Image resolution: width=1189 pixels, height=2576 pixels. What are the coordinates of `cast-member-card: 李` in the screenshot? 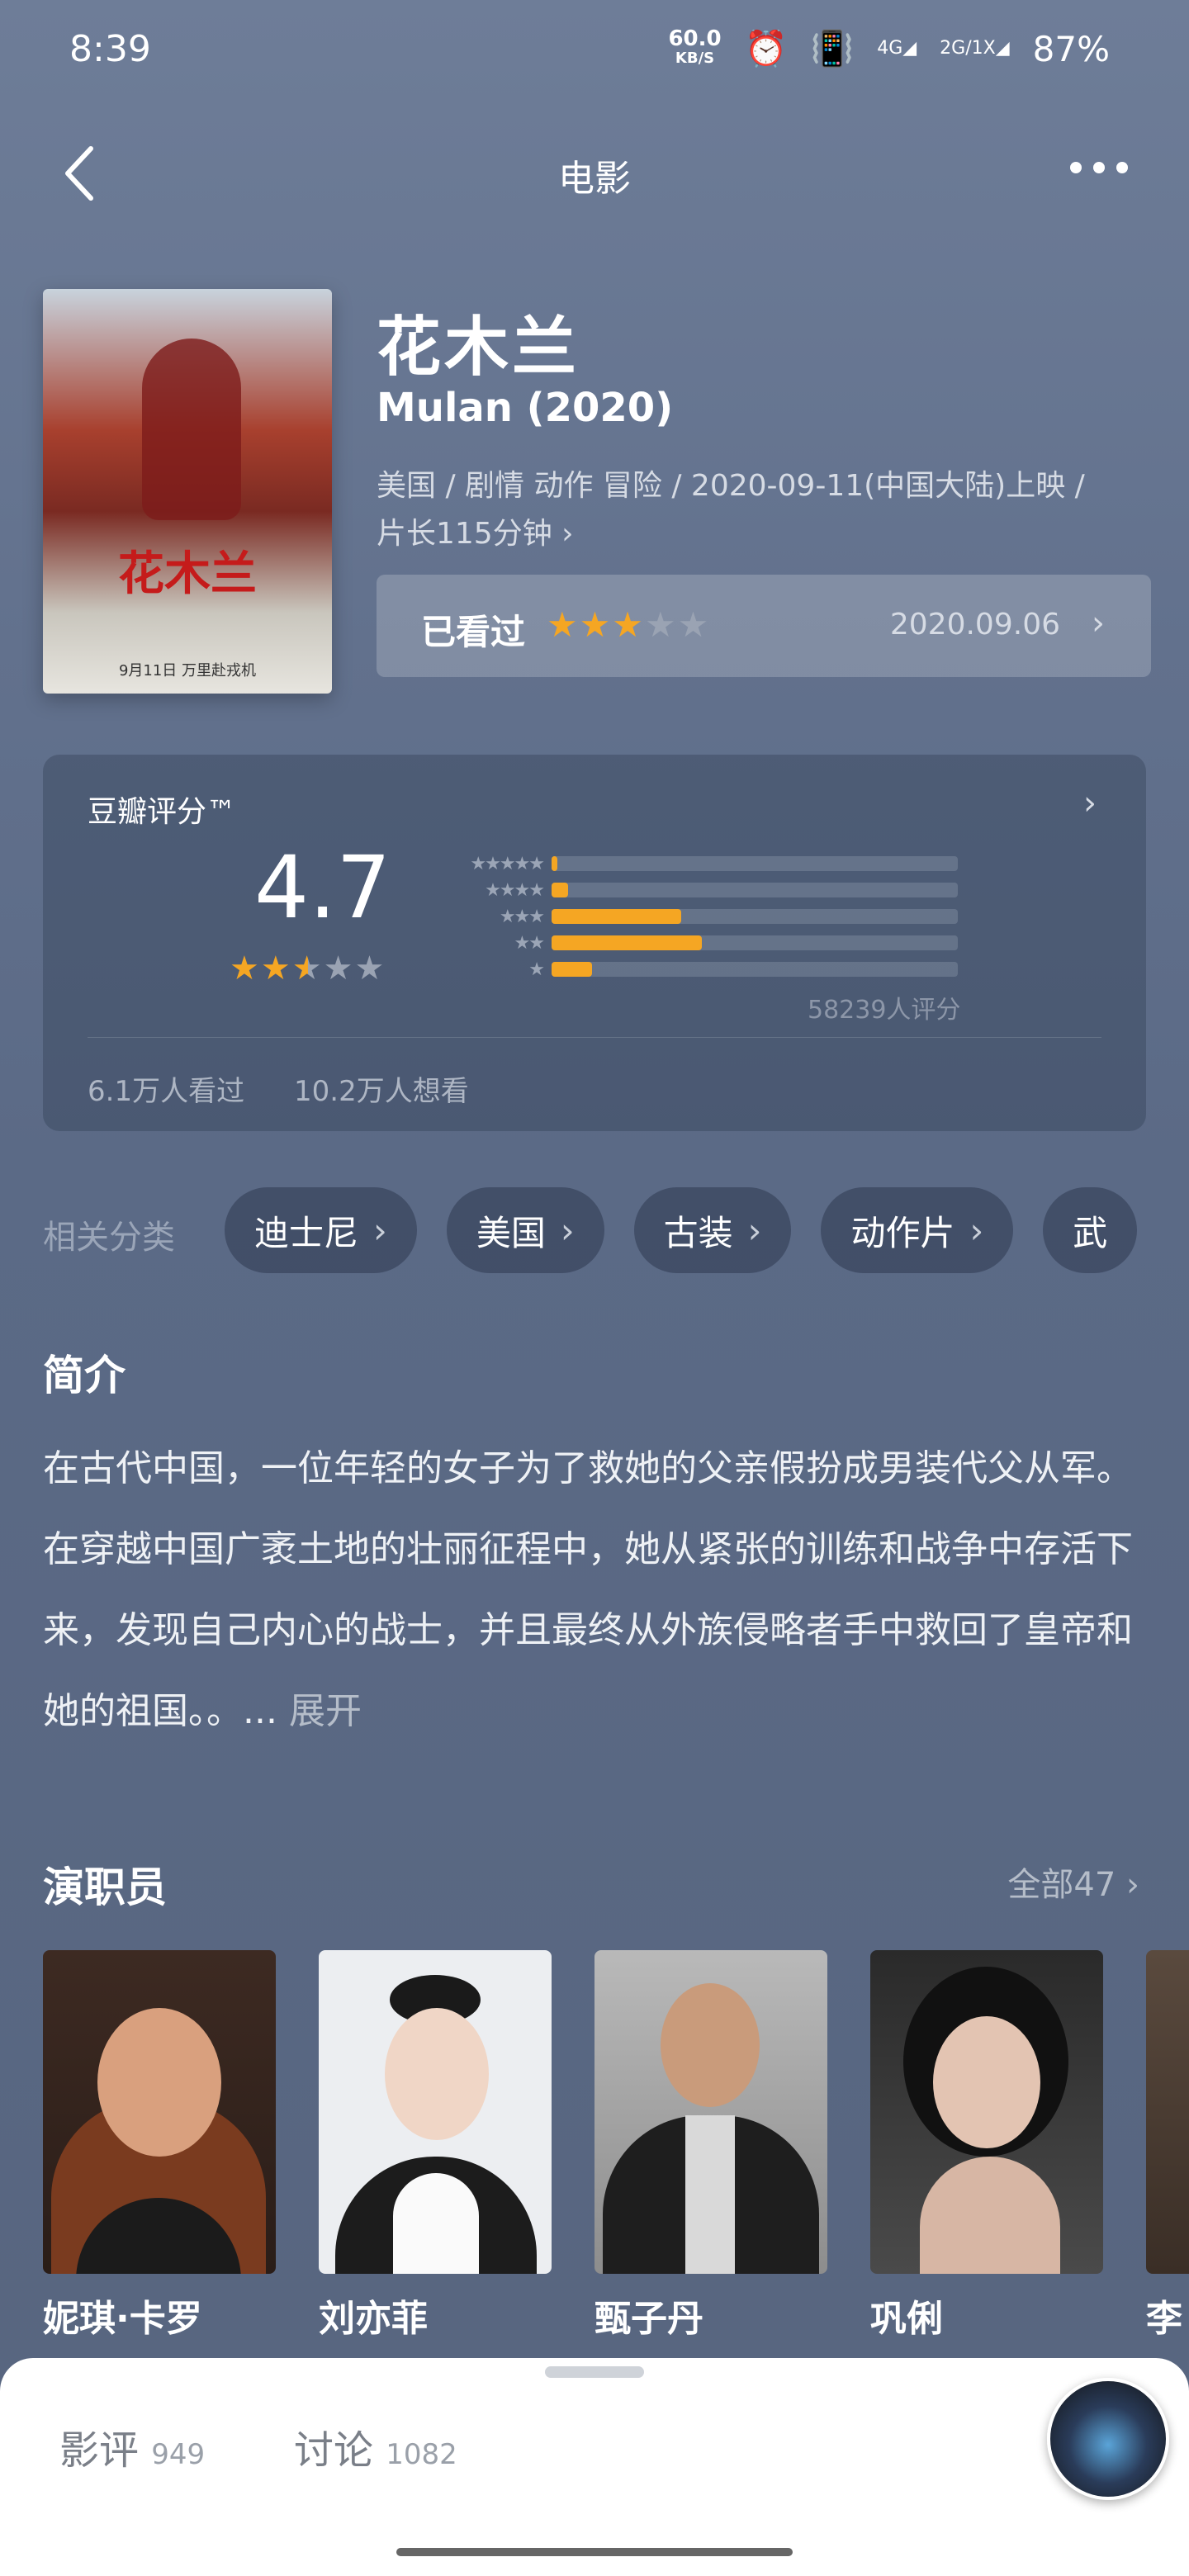 It's located at (1167, 2145).